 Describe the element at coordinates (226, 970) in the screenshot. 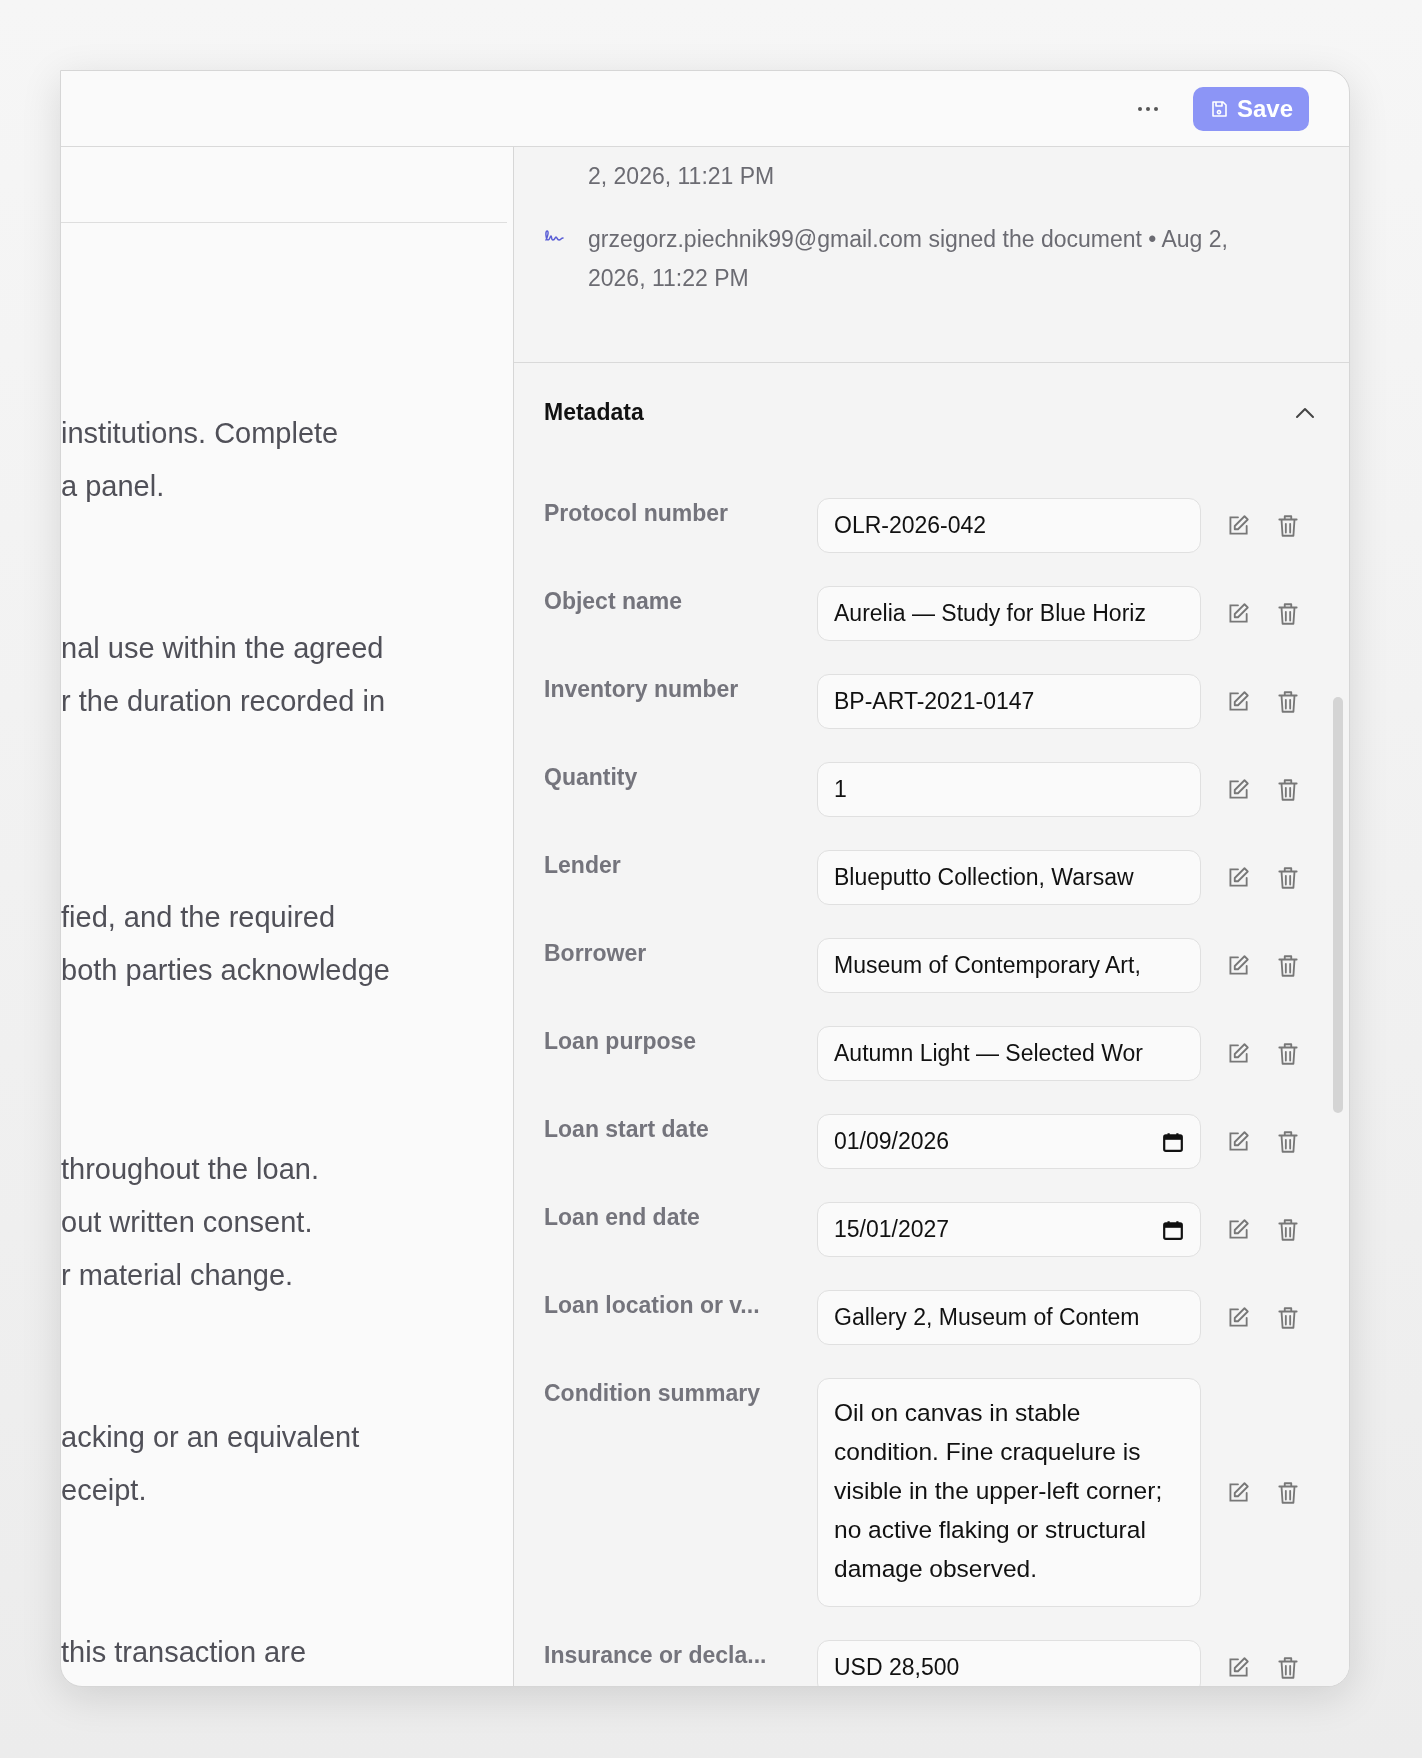

I see `document-text-line: both parties acknowledge` at that location.